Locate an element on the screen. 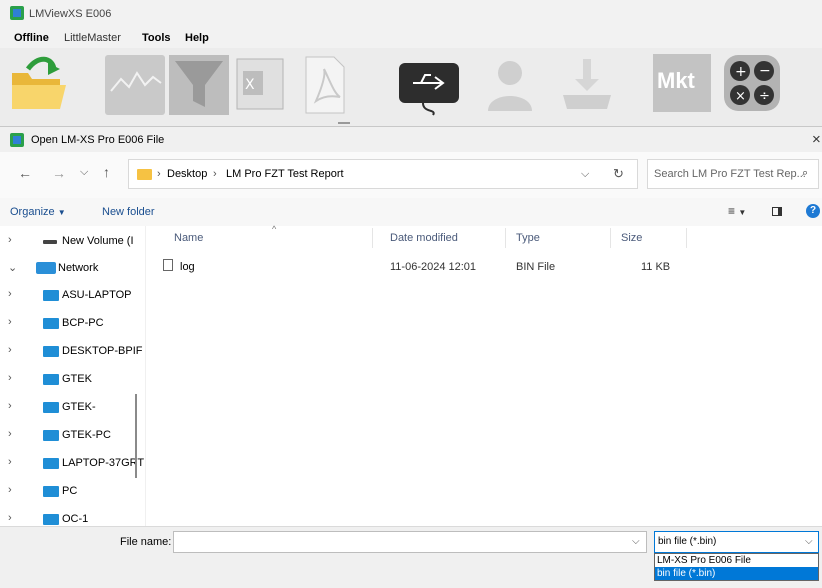 The width and height of the screenshot is (822, 588). drive-icon is located at coordinates (50, 242).